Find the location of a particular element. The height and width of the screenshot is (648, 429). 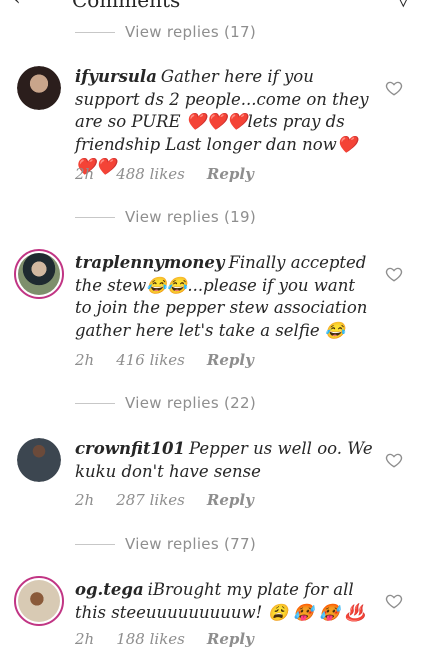

view-replies-link: View replies (77) is located at coordinates (165, 544).